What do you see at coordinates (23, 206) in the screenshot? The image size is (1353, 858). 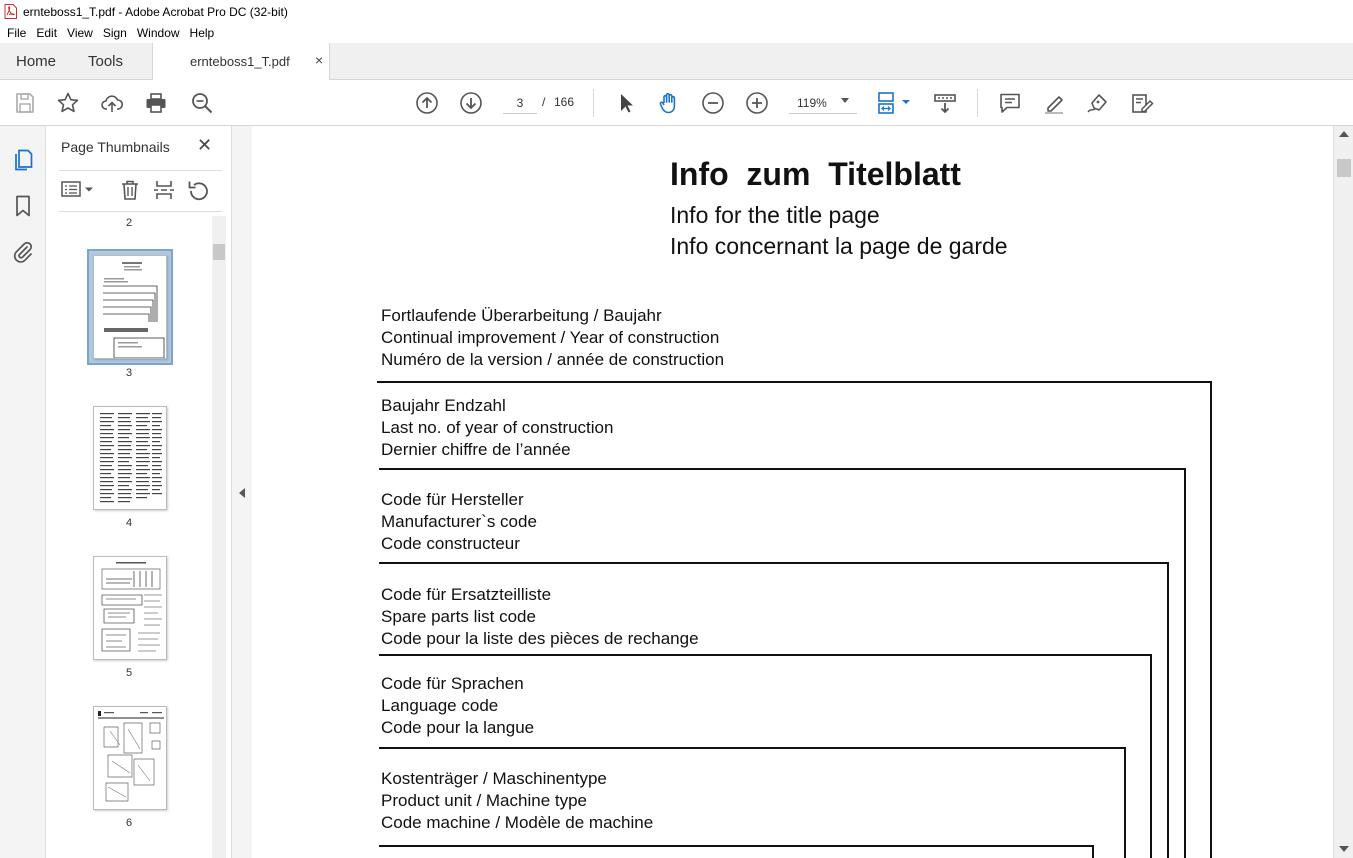 I see `bookmarks-icon` at bounding box center [23, 206].